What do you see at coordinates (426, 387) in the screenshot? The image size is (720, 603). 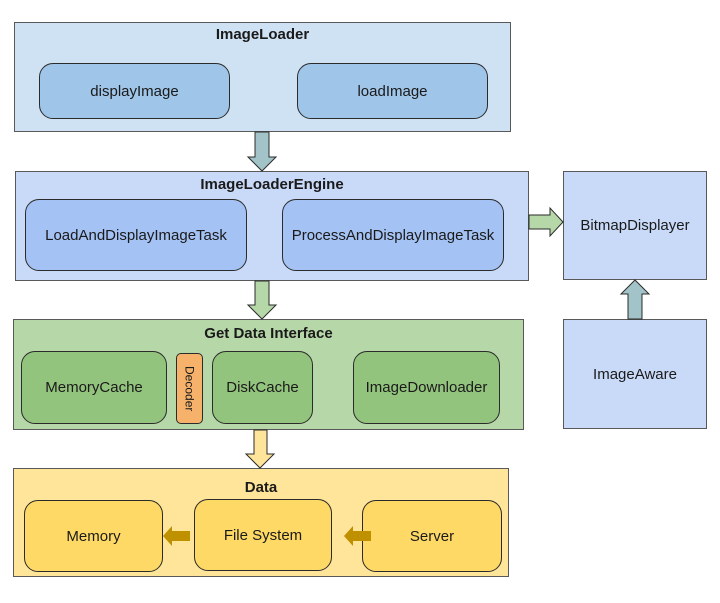 I see `image-downloader-node: ImageDownloader` at bounding box center [426, 387].